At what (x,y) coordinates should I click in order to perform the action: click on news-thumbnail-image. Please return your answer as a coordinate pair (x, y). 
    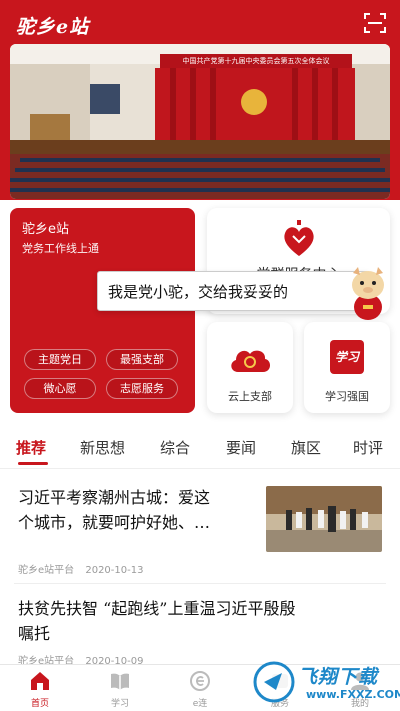
    Looking at the image, I should click on (324, 519).